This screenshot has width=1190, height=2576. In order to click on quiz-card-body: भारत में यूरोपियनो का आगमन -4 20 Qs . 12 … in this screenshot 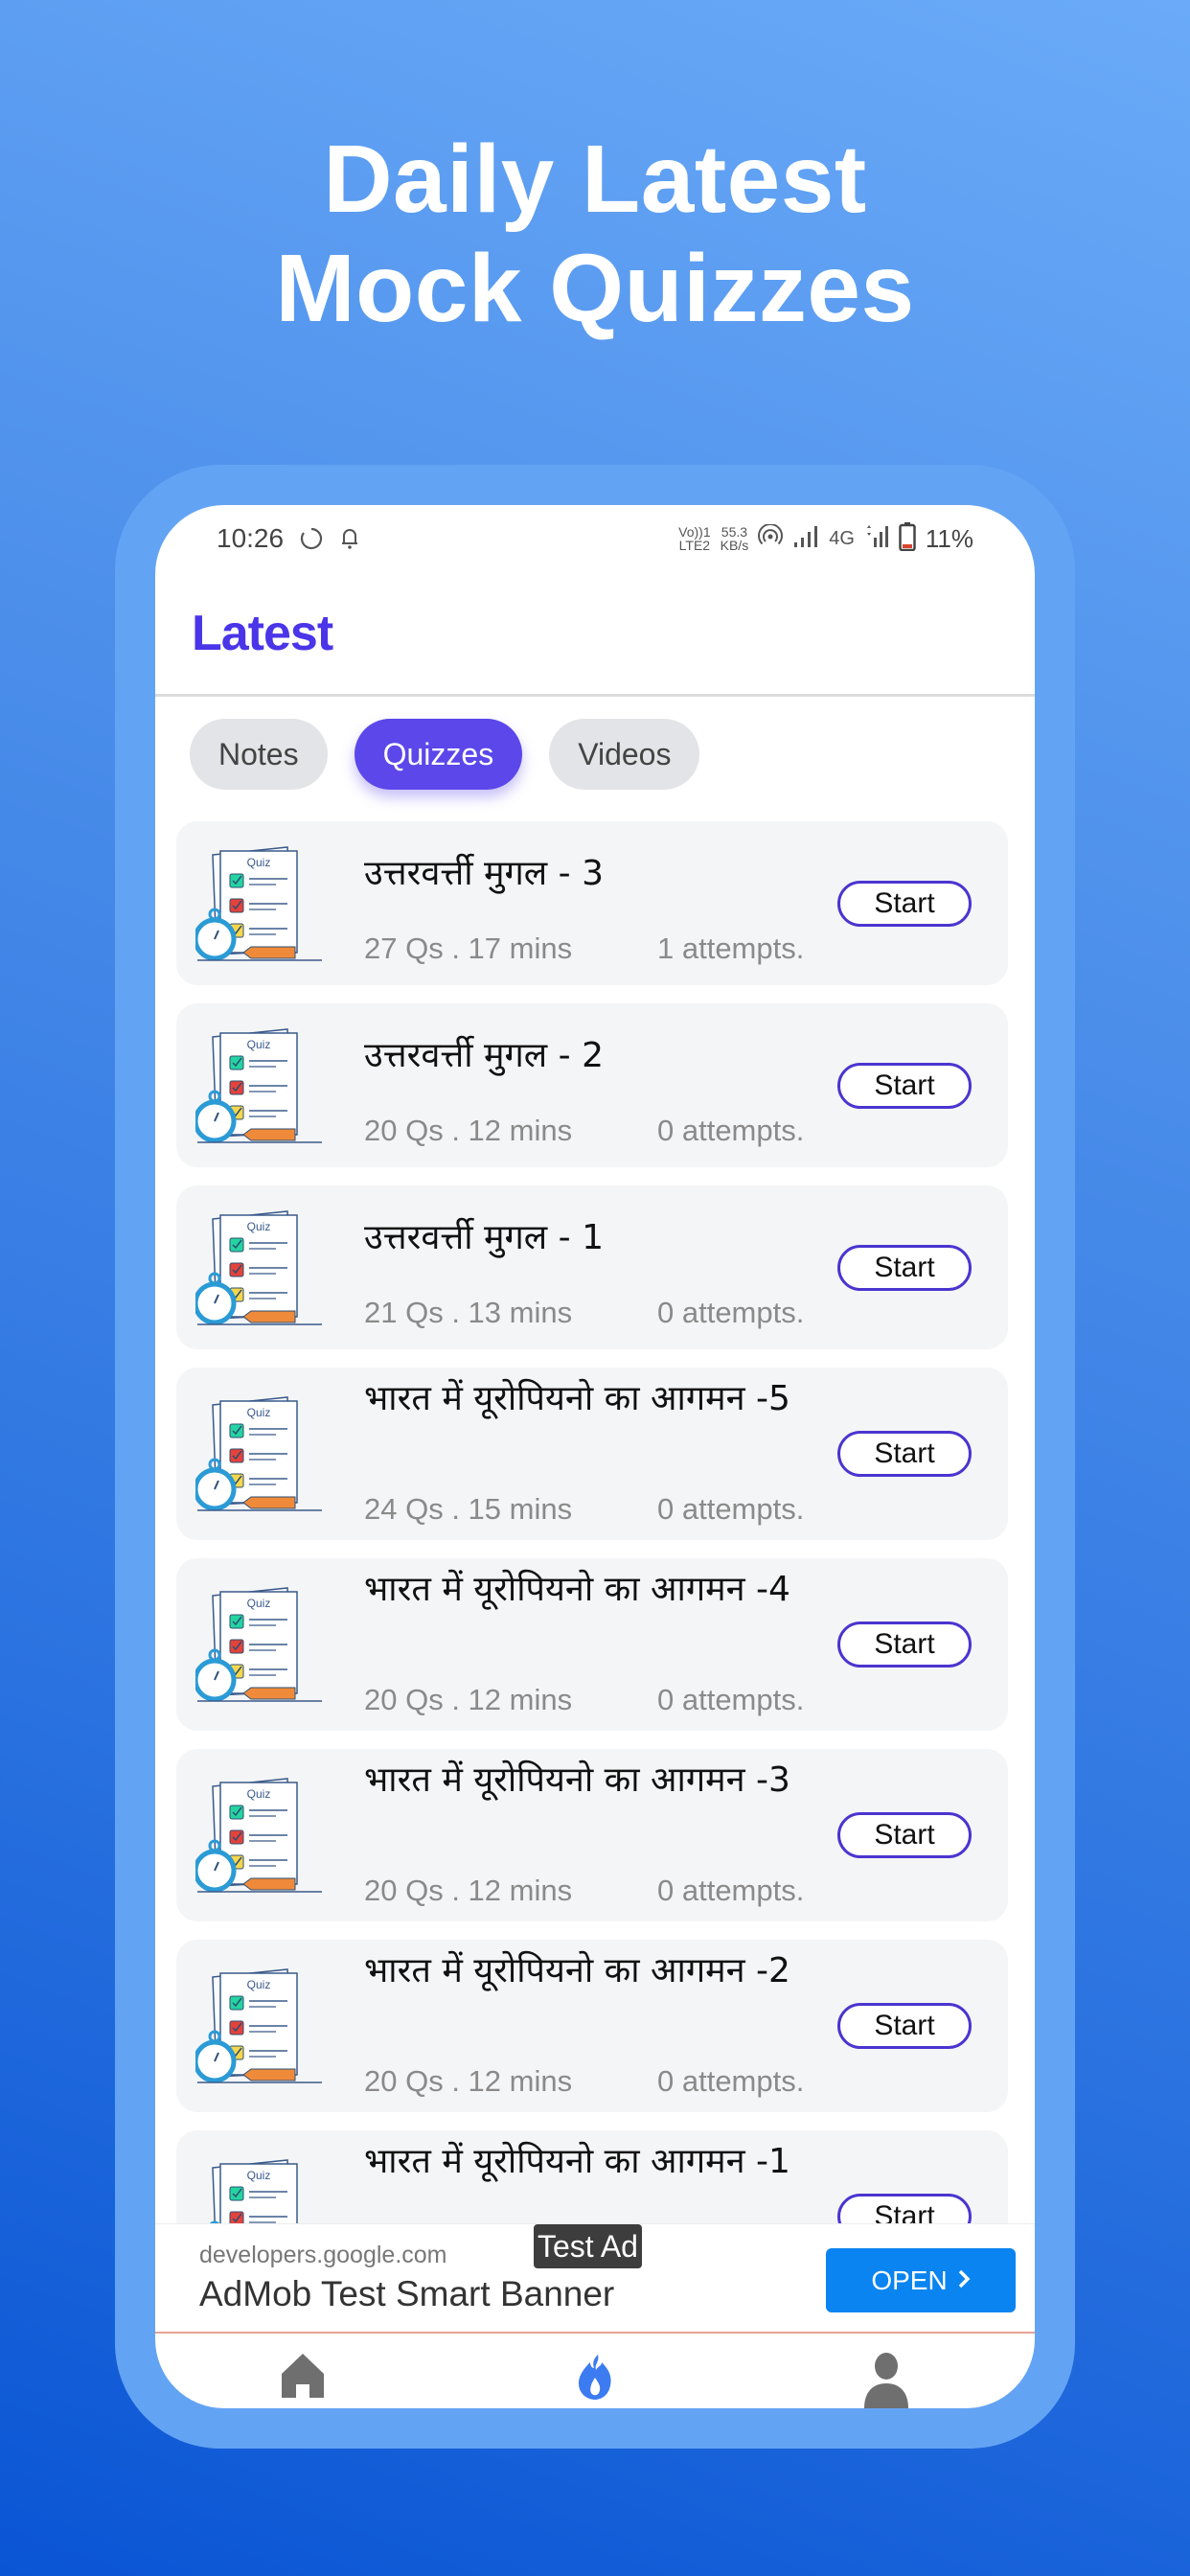, I will do `click(595, 1644)`.